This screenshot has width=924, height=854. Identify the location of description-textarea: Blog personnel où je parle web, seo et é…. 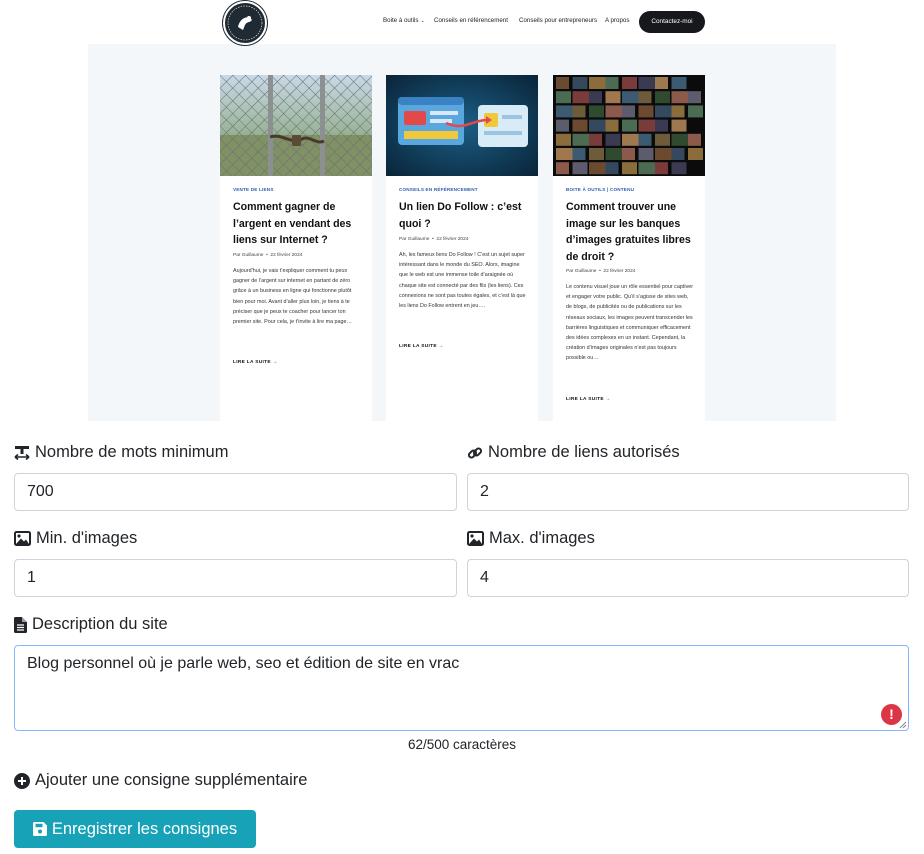
(461, 688).